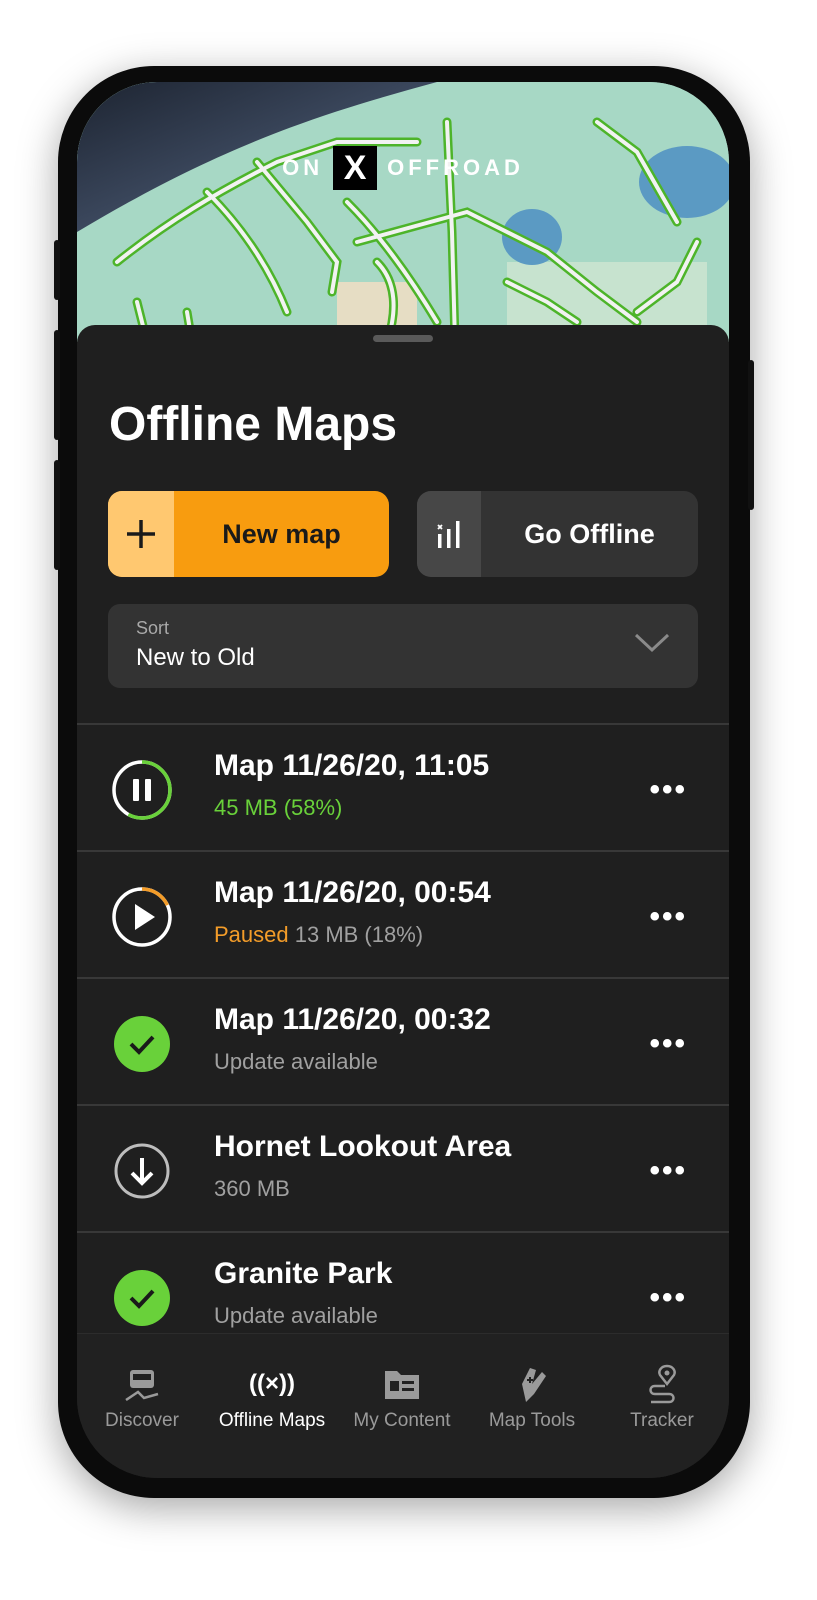 The height and width of the screenshot is (1600, 817). I want to click on power-button, so click(751, 435).